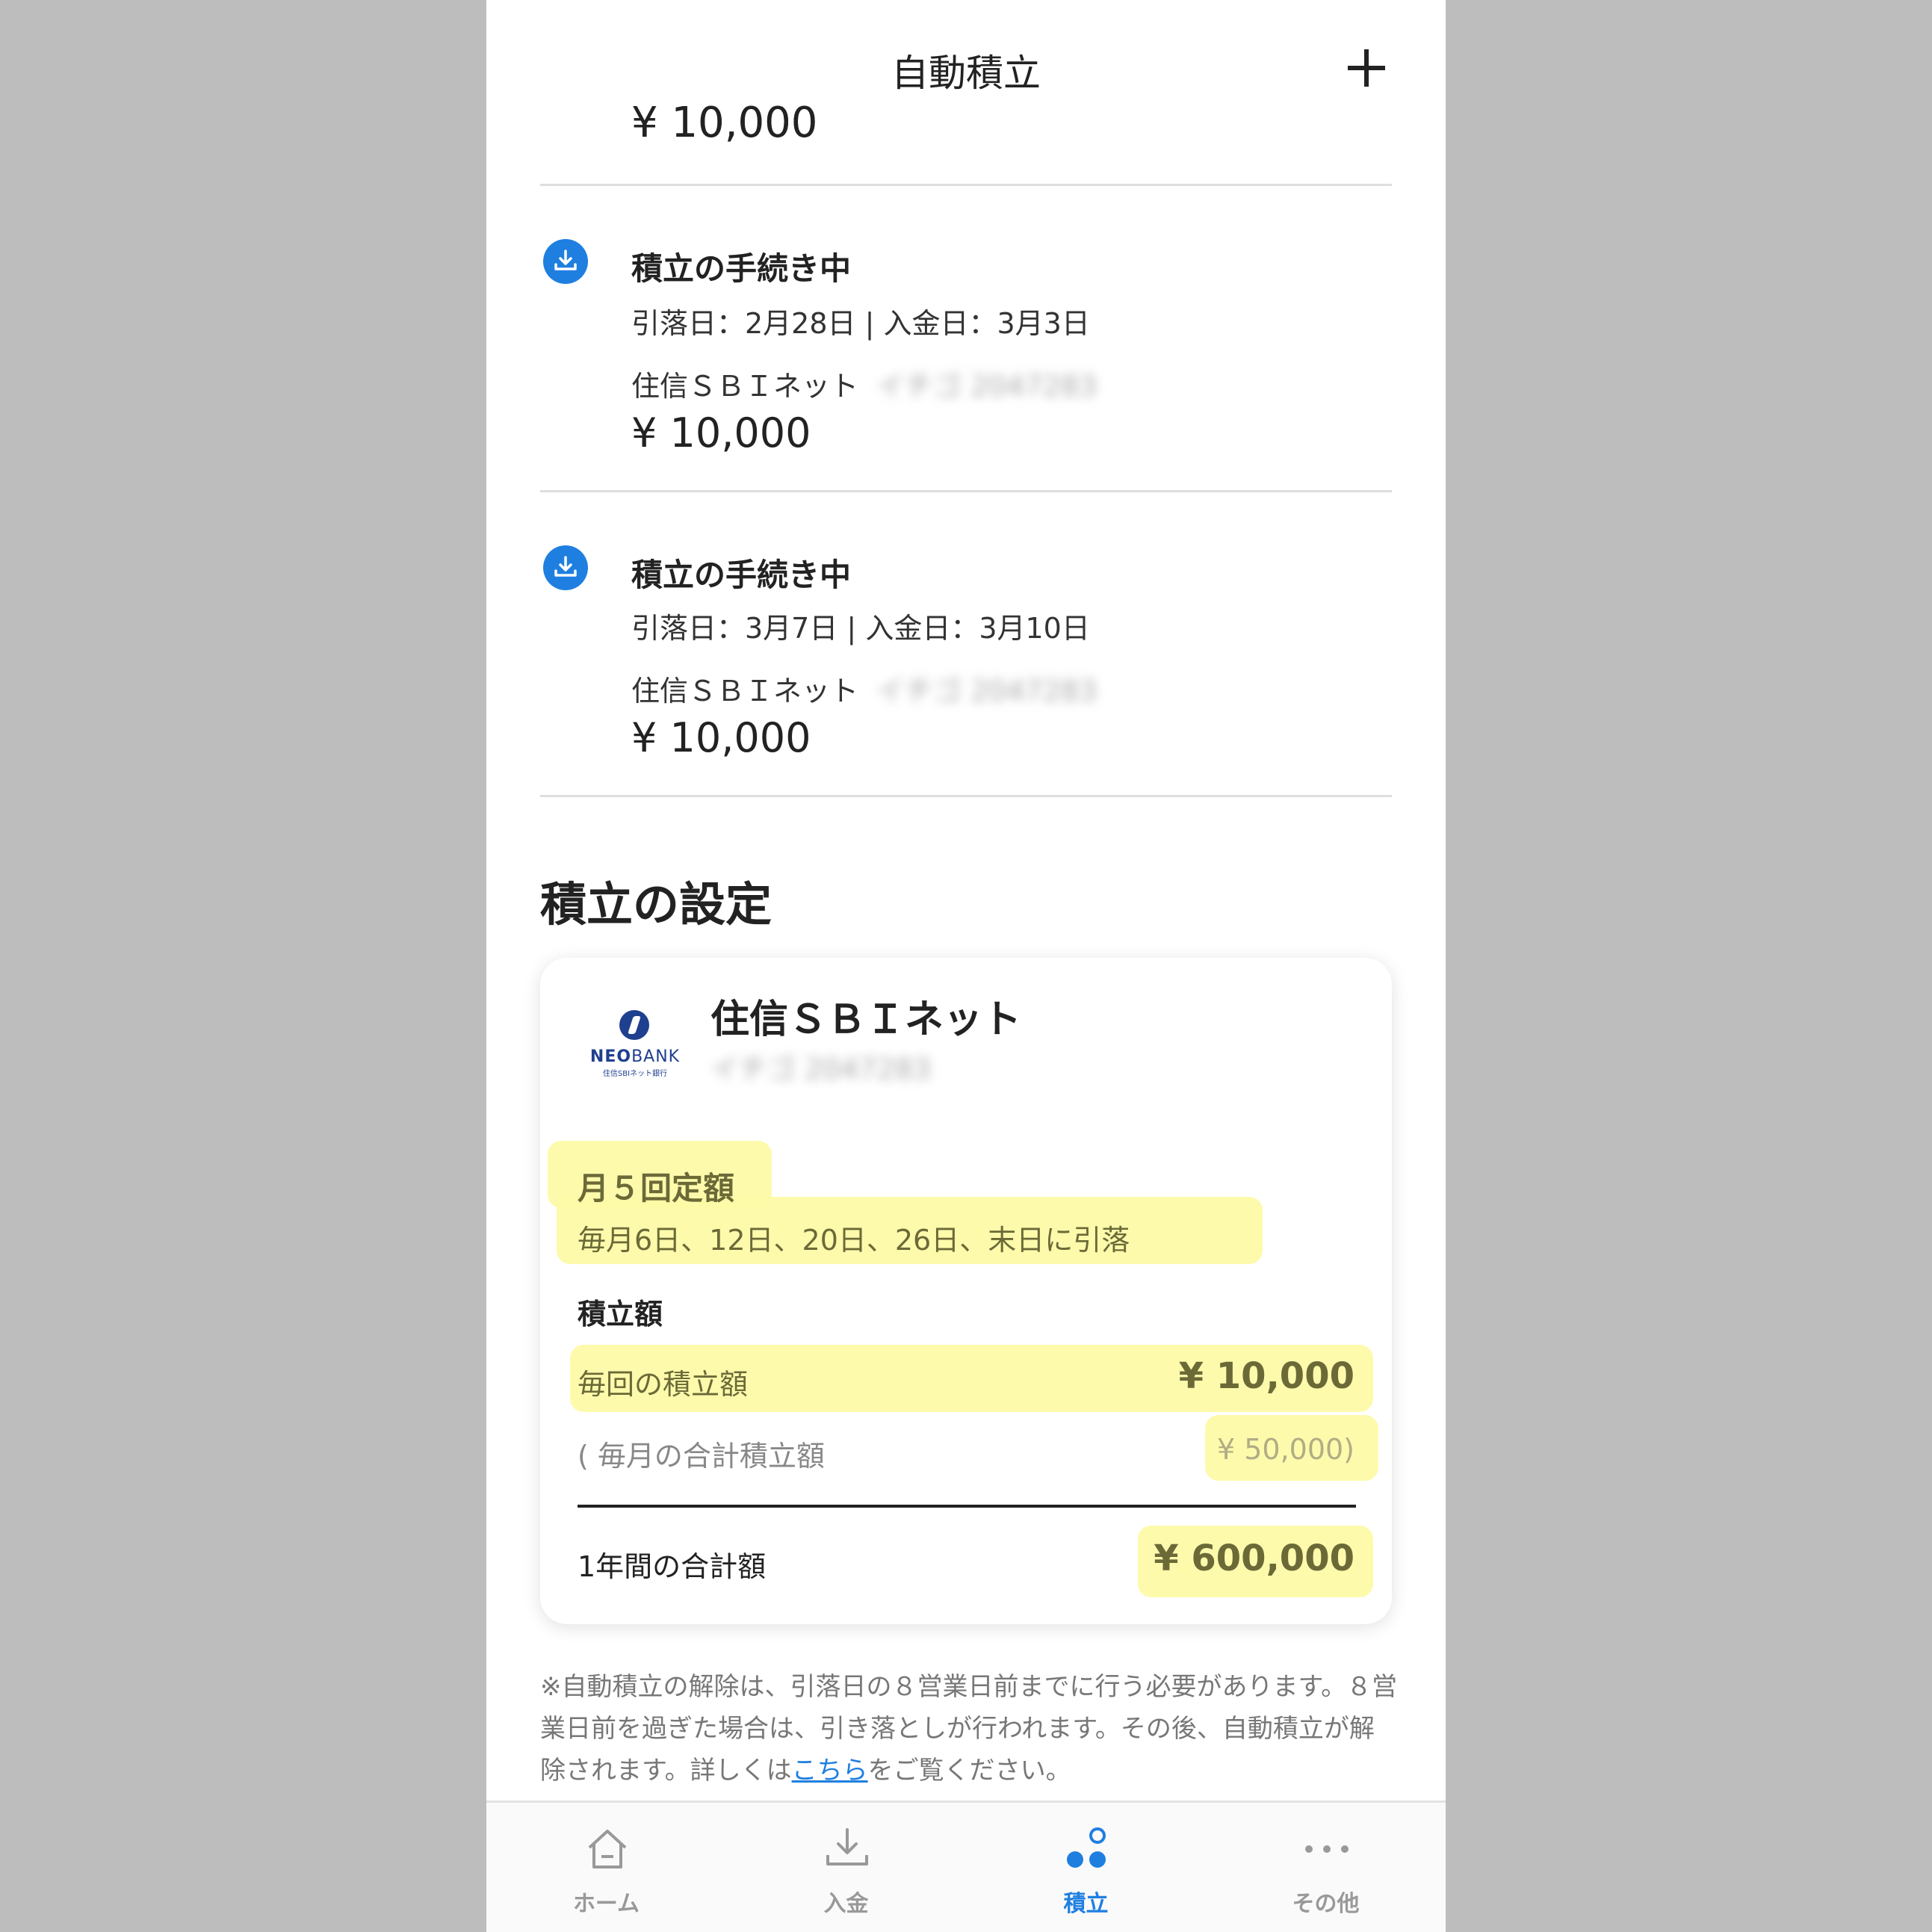 The height and width of the screenshot is (1932, 1932). What do you see at coordinates (966, 73) in the screenshot?
I see `page-title: 自動積立` at bounding box center [966, 73].